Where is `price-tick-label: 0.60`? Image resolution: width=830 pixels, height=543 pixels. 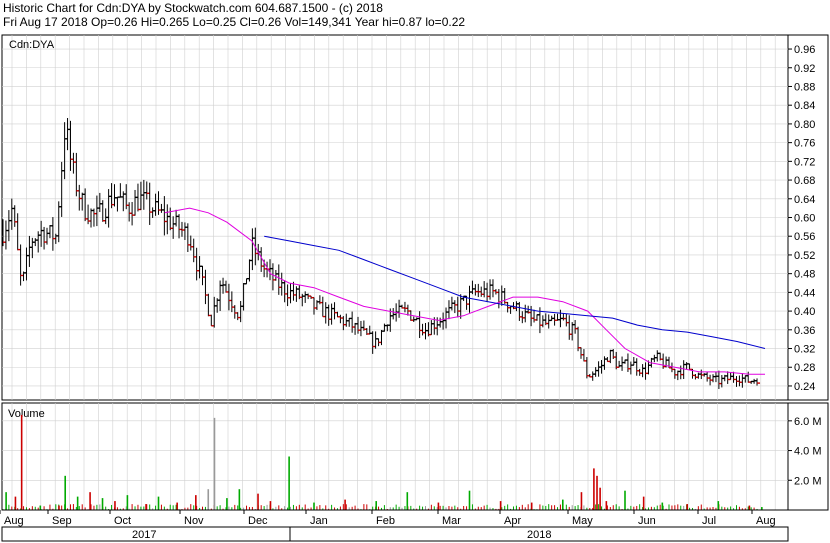 price-tick-label: 0.60 is located at coordinates (804, 219).